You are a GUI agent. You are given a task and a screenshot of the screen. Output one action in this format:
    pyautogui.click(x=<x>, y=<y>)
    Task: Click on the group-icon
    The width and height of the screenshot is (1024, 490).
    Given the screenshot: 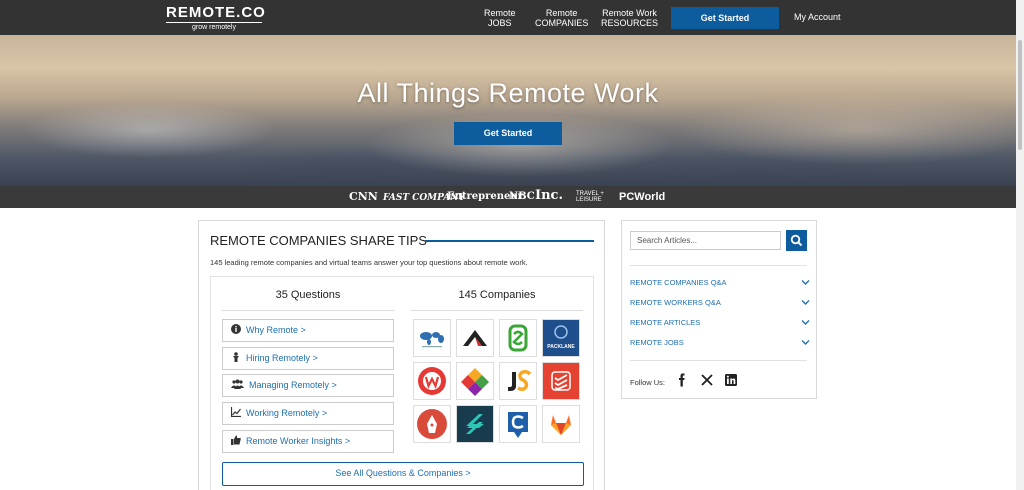 What is the action you would take?
    pyautogui.click(x=237, y=384)
    